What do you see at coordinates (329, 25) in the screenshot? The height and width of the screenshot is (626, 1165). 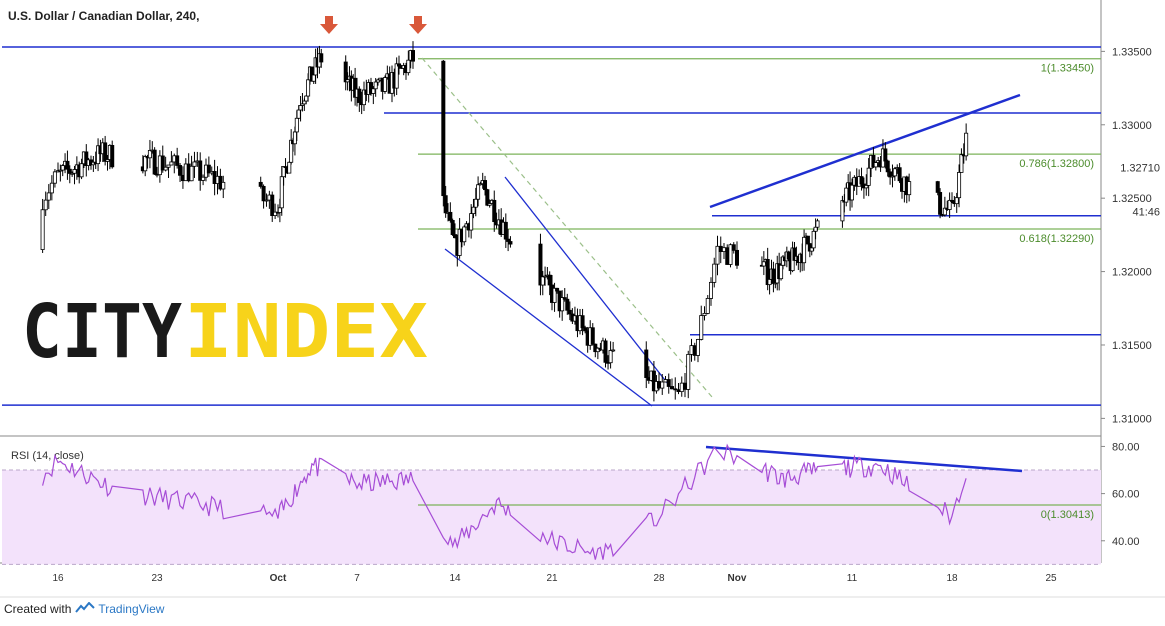 I see `down-arrow-icon` at bounding box center [329, 25].